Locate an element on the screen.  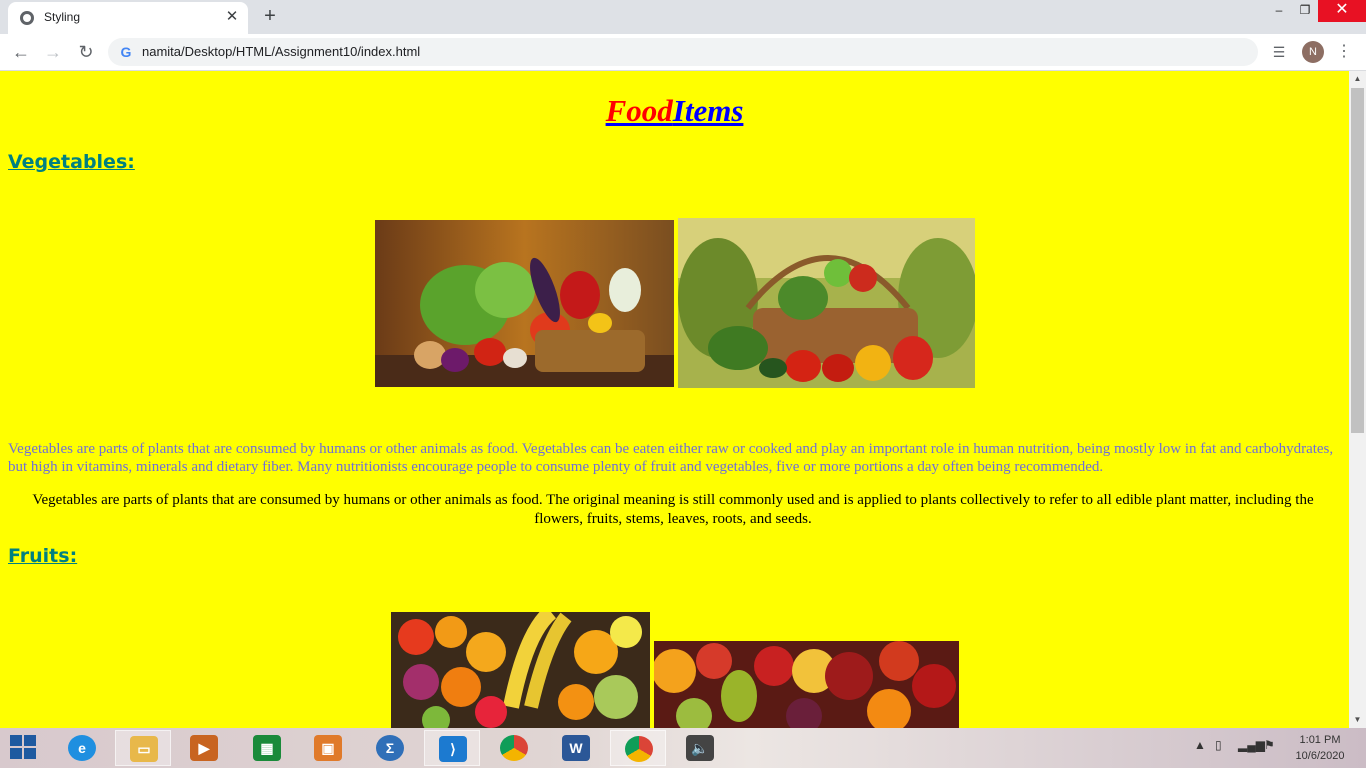
control-panel-icon: ▣ is located at coordinates (328, 748).